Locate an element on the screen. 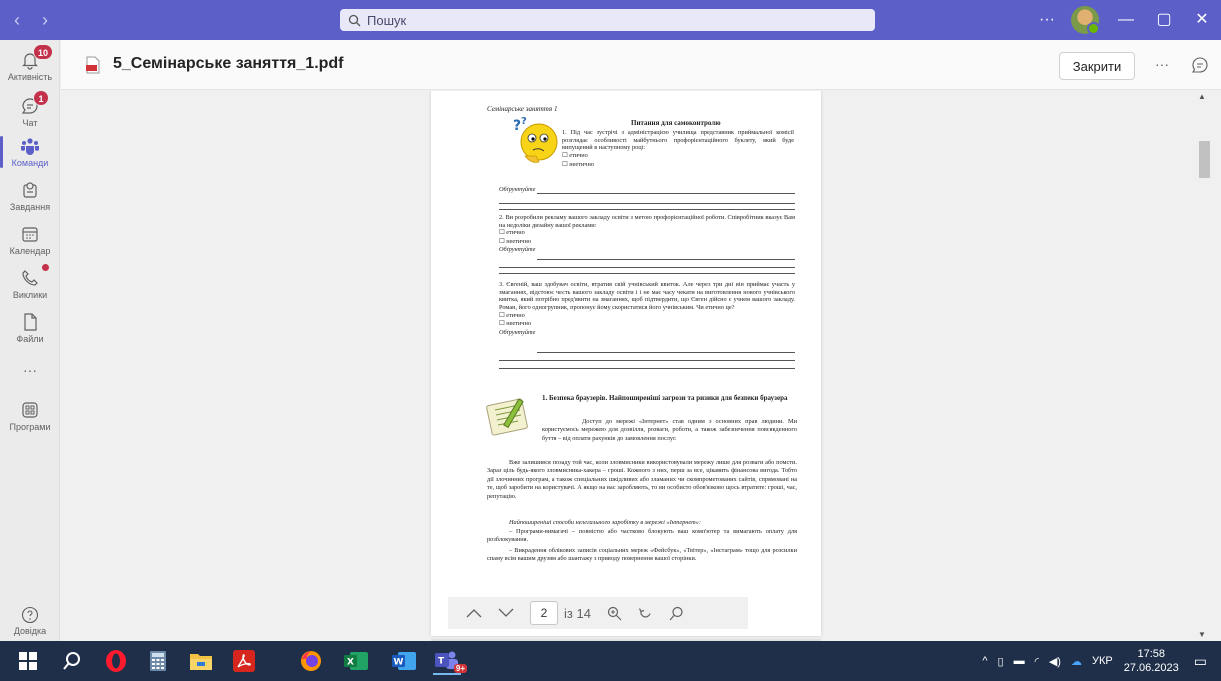 This screenshot has height=681, width=1221. window-controls: ··· — ▢ ✕ is located at coordinates (1126, 20).